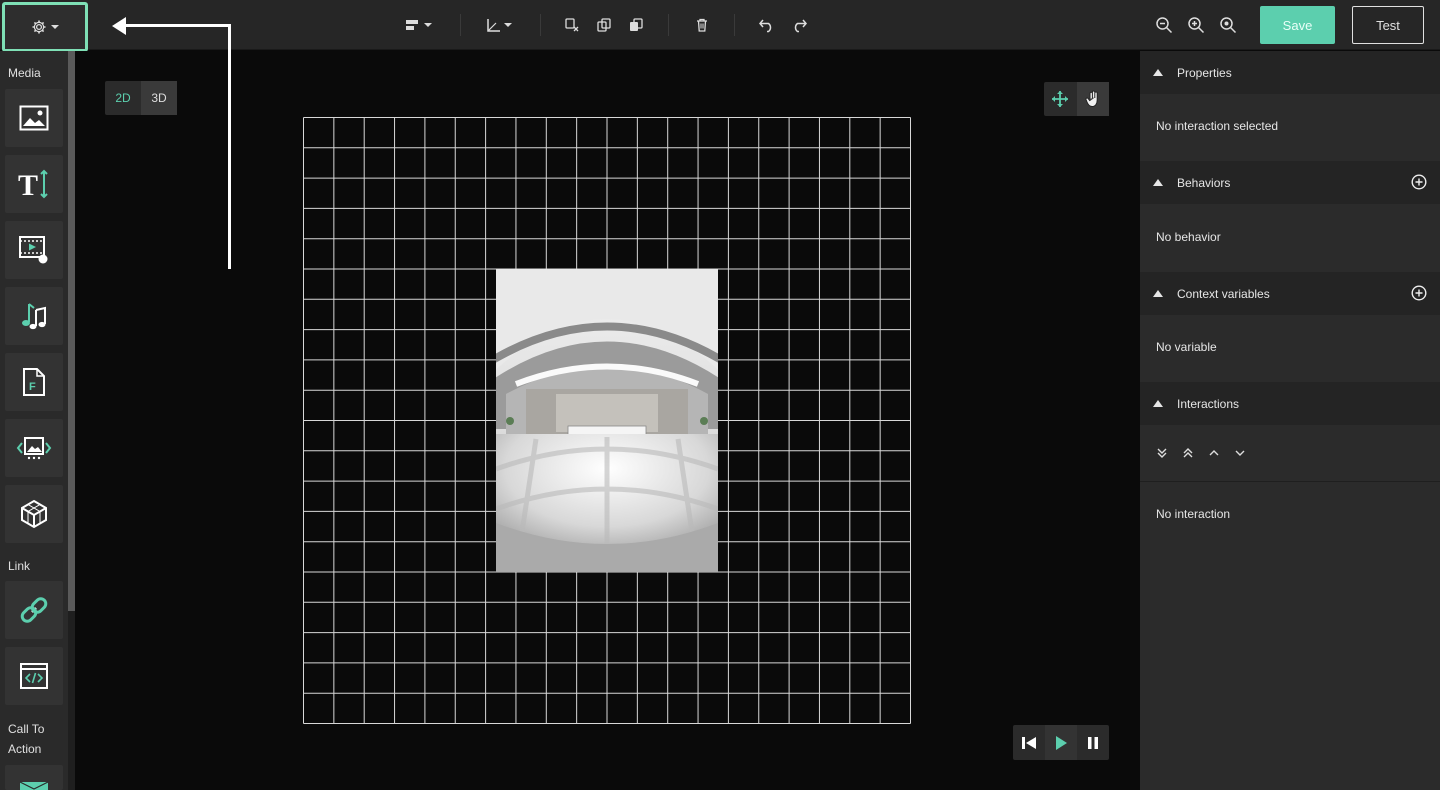  I want to click on play-button, so click(1061, 742).